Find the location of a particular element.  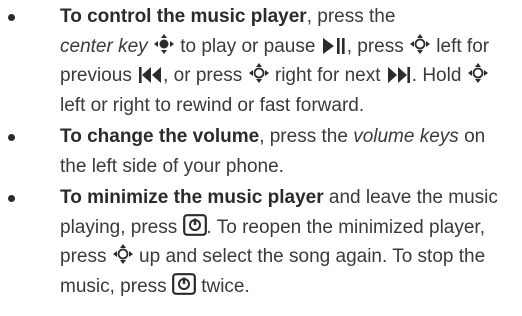

item-lead: To control the music player is located at coordinates (183, 16).